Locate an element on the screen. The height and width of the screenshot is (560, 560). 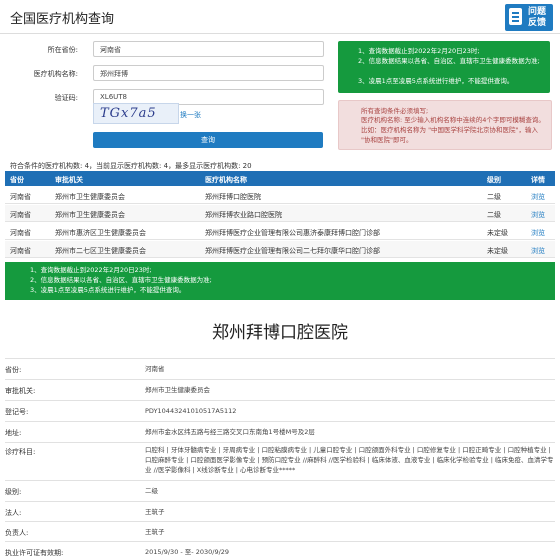
table-row: 河南省 郑州市卫生健康委员会 郑州拜博农业路口腔医院 二级 浏览 is located at coordinates (280, 213).